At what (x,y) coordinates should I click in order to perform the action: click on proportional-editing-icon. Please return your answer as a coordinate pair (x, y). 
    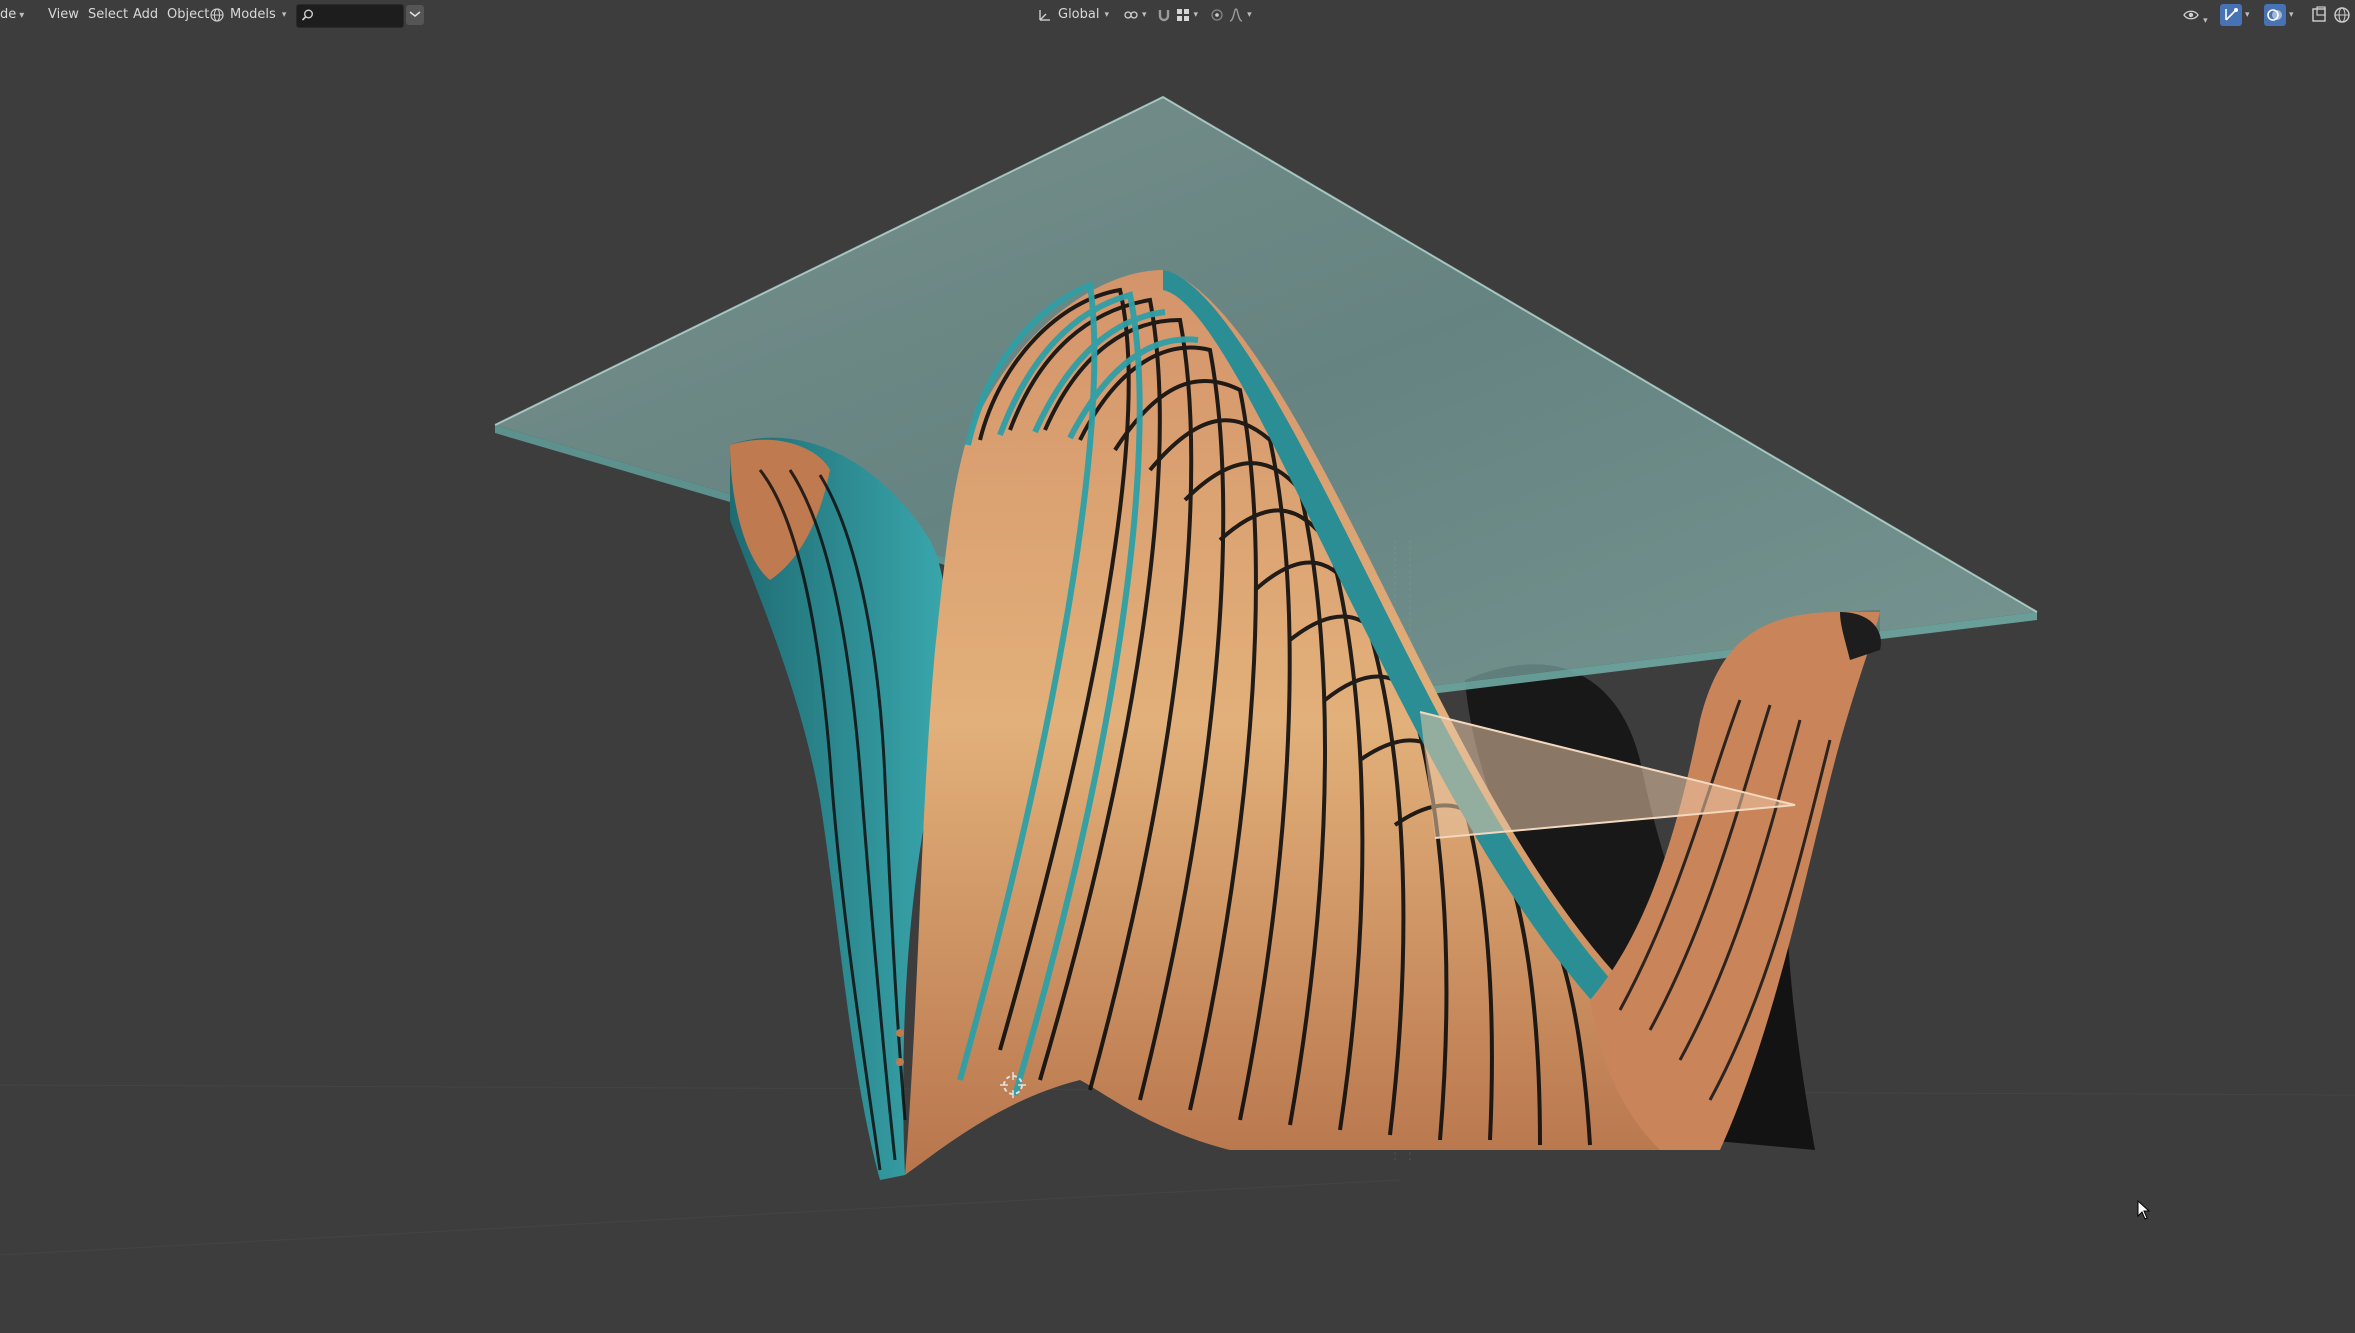
    Looking at the image, I should click on (1217, 15).